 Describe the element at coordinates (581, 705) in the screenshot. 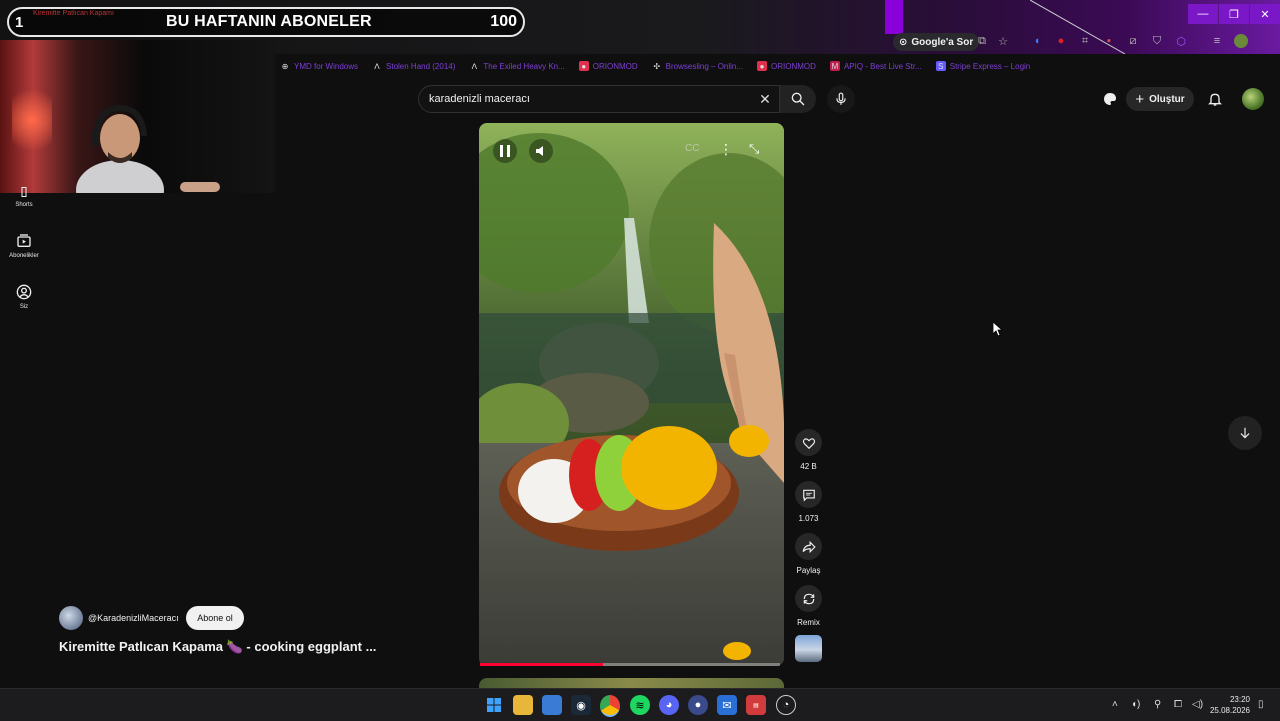

I see `steam-icon: ◉` at that location.